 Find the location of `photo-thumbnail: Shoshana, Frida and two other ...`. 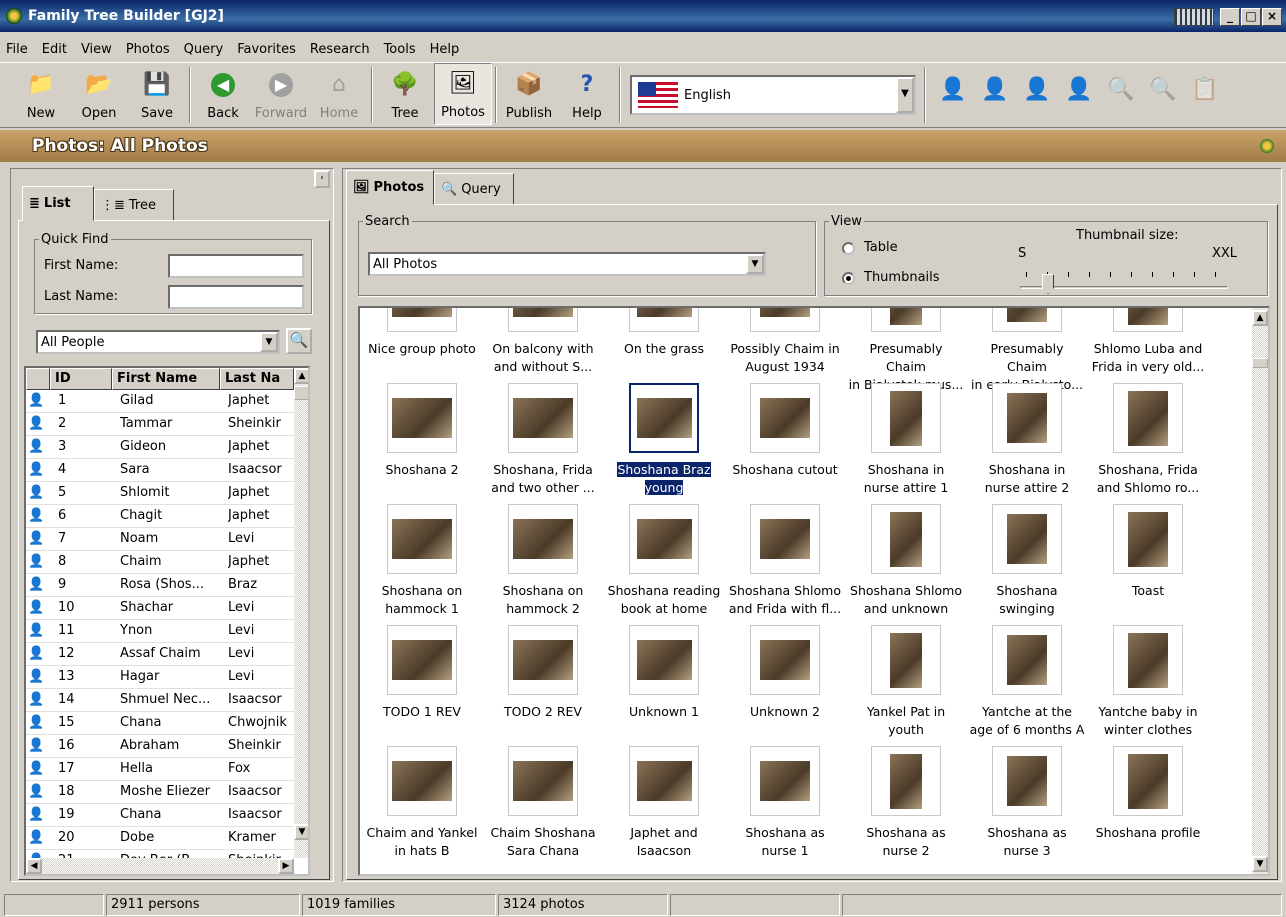

photo-thumbnail: Shoshana, Frida and two other ... is located at coordinates (543, 440).